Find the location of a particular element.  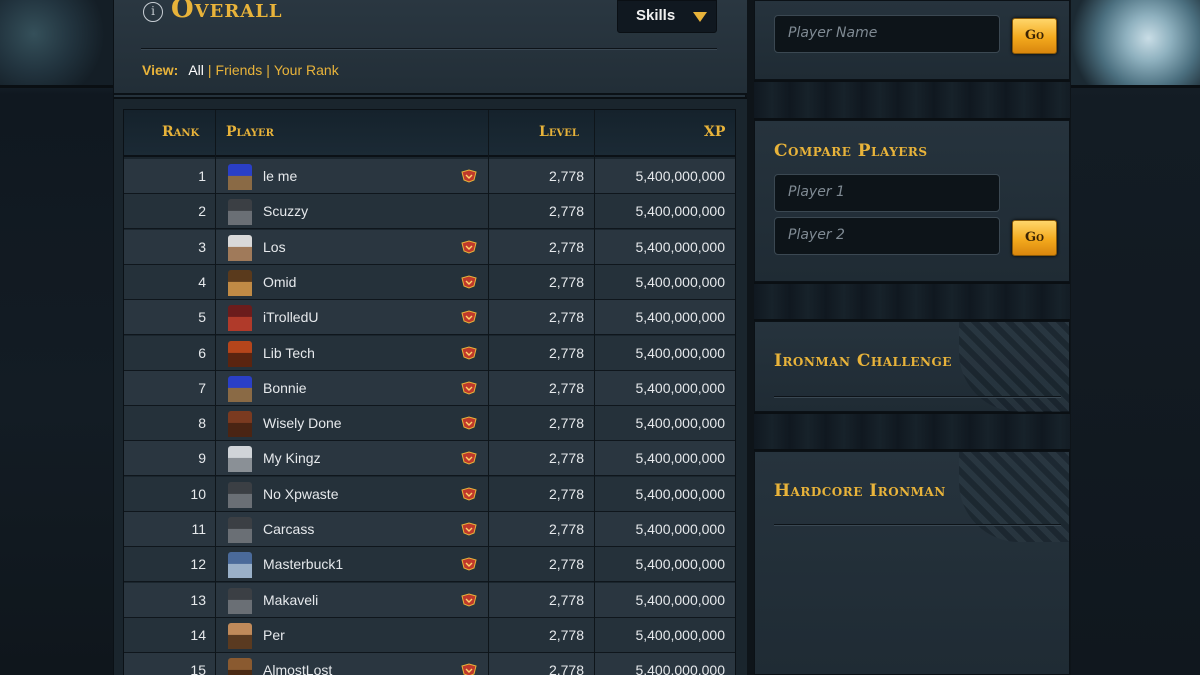

player-name-link: My Kingz is located at coordinates (292, 458).